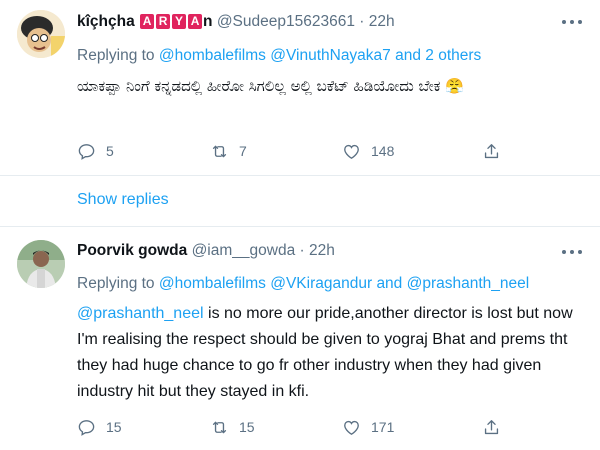  What do you see at coordinates (383, 427) in the screenshot?
I see `like-count: 171` at bounding box center [383, 427].